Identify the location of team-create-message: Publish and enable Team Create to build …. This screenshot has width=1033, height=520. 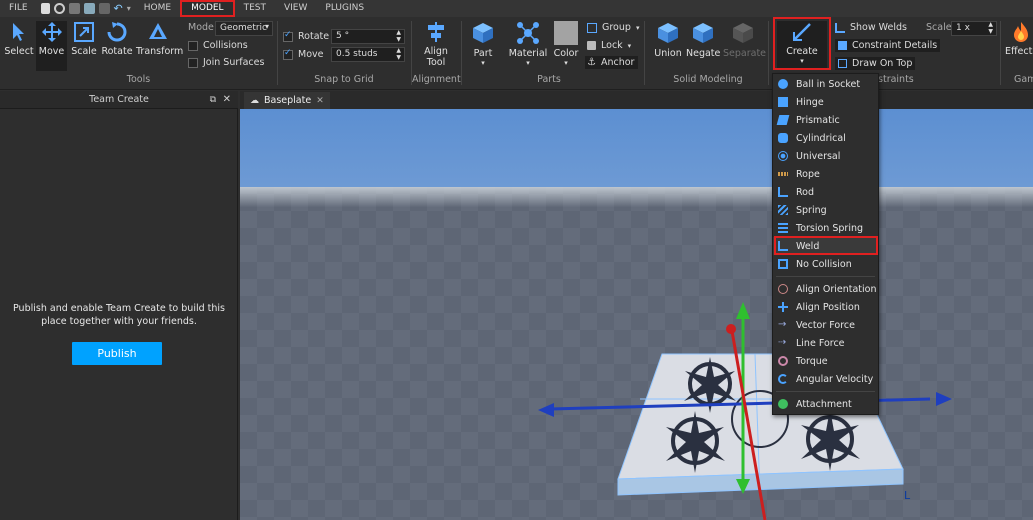
(119, 315).